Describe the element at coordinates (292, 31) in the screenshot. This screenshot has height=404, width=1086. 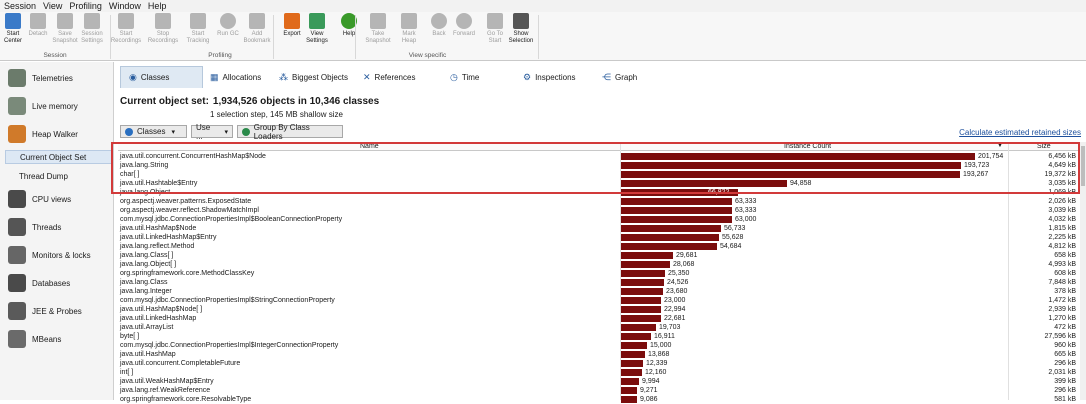
I see `export-button: Export` at that location.